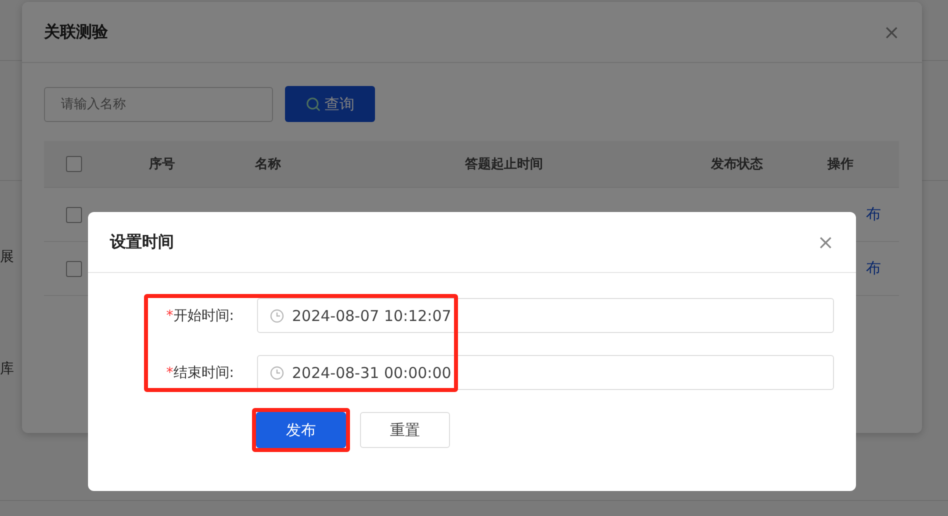 The image size is (948, 516). I want to click on publish-button: 发布, so click(301, 430).